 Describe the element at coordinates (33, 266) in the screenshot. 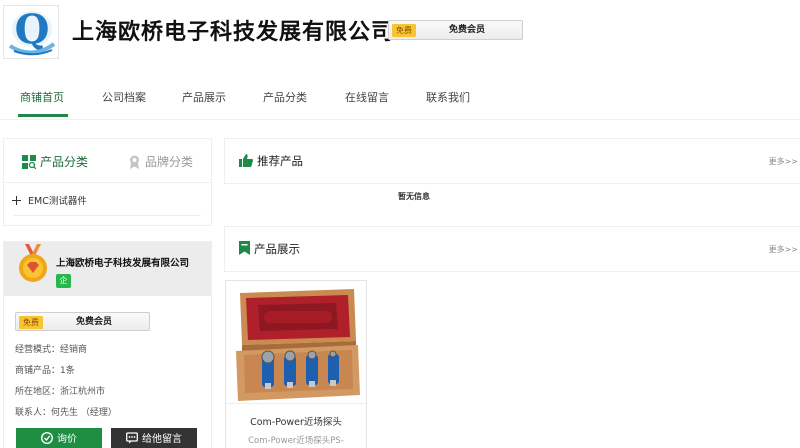

I see `medal-icon` at that location.